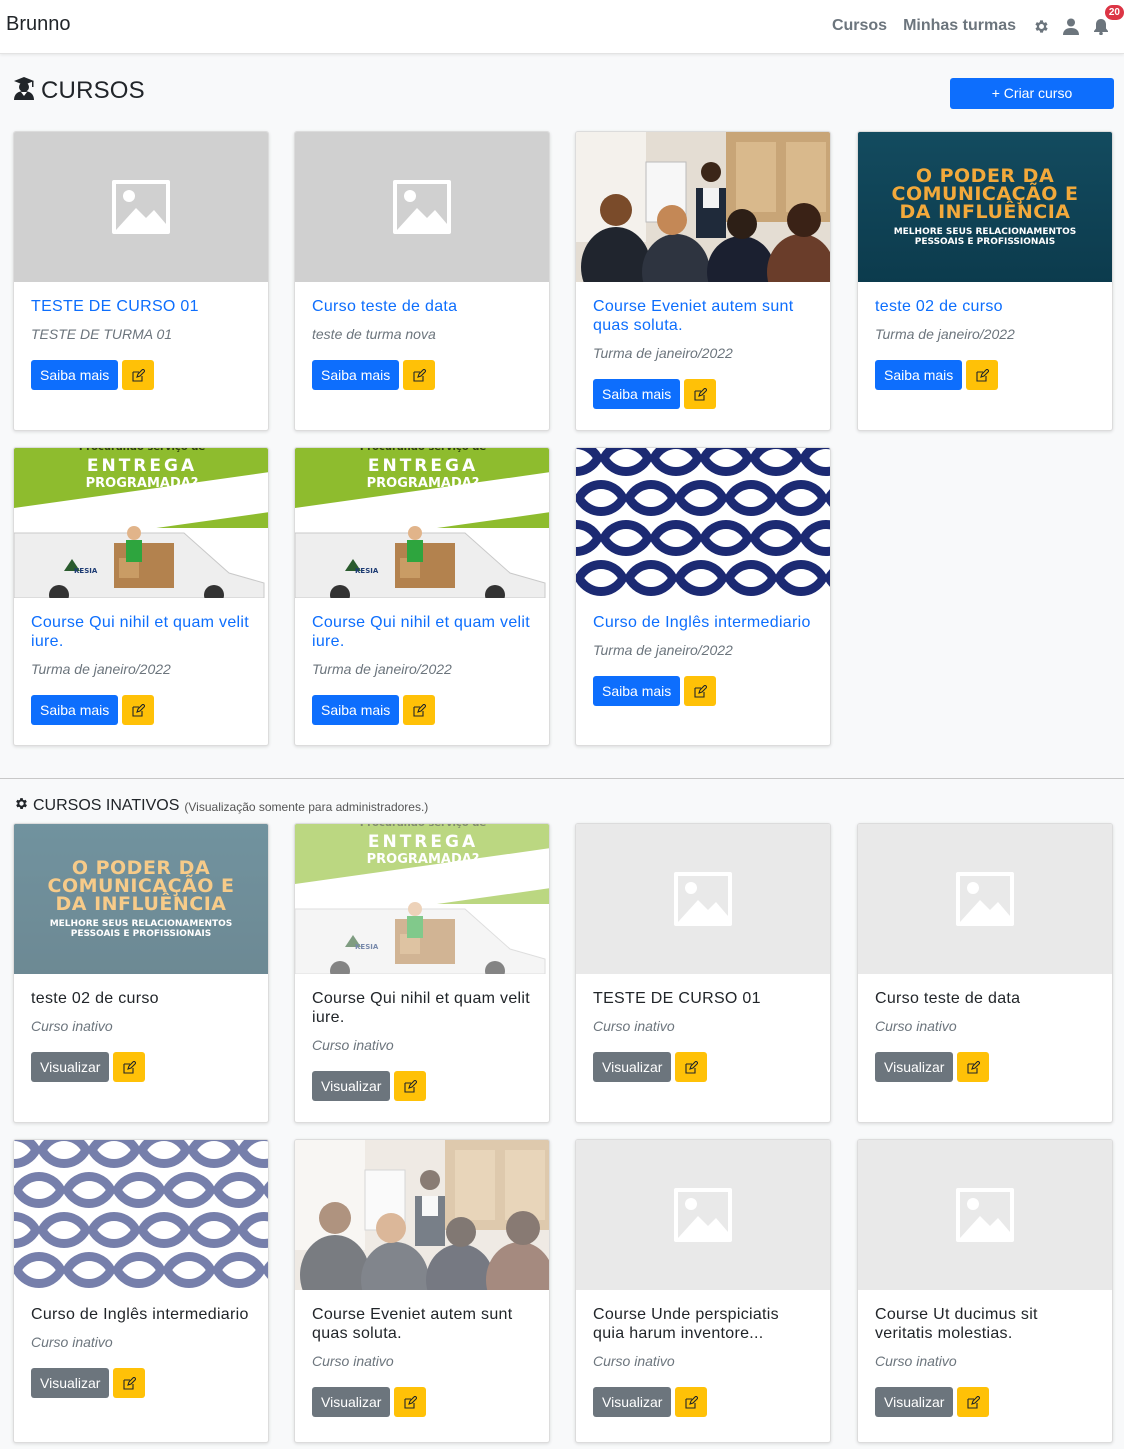 The image size is (1124, 1449). Describe the element at coordinates (1105, 23) in the screenshot. I see `bell-icon: 20` at that location.